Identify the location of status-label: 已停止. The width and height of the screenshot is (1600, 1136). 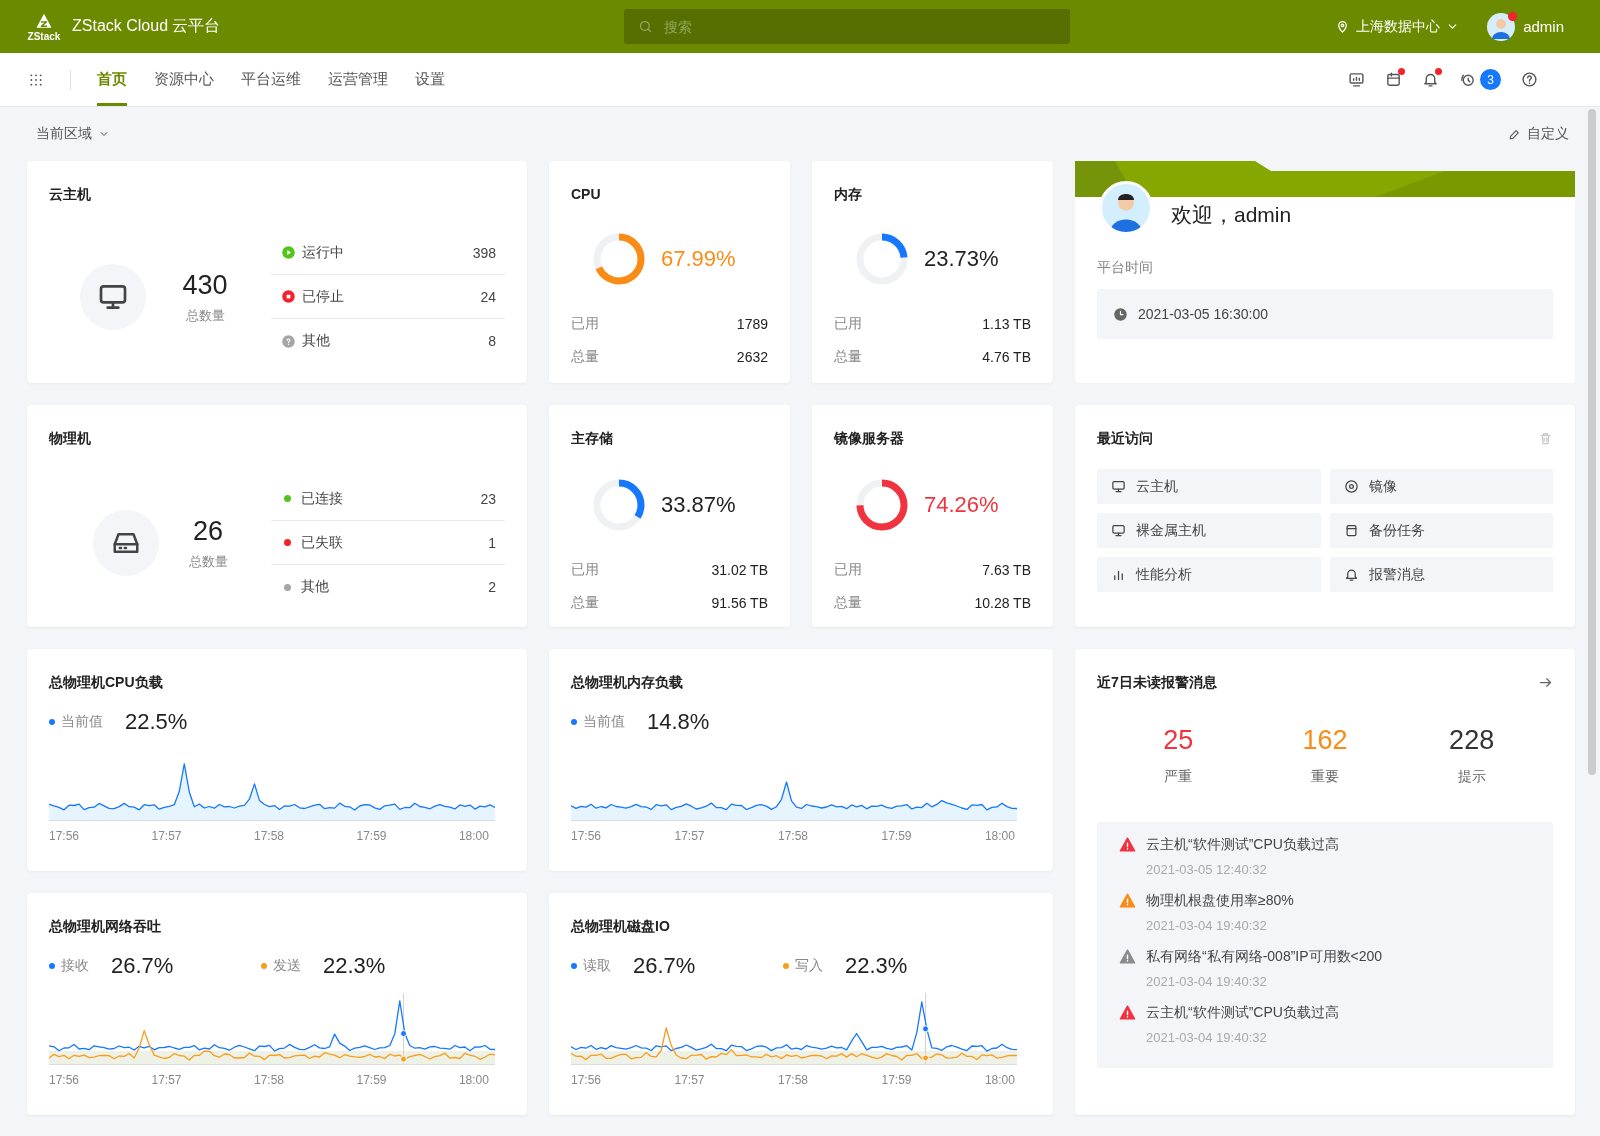
(323, 296).